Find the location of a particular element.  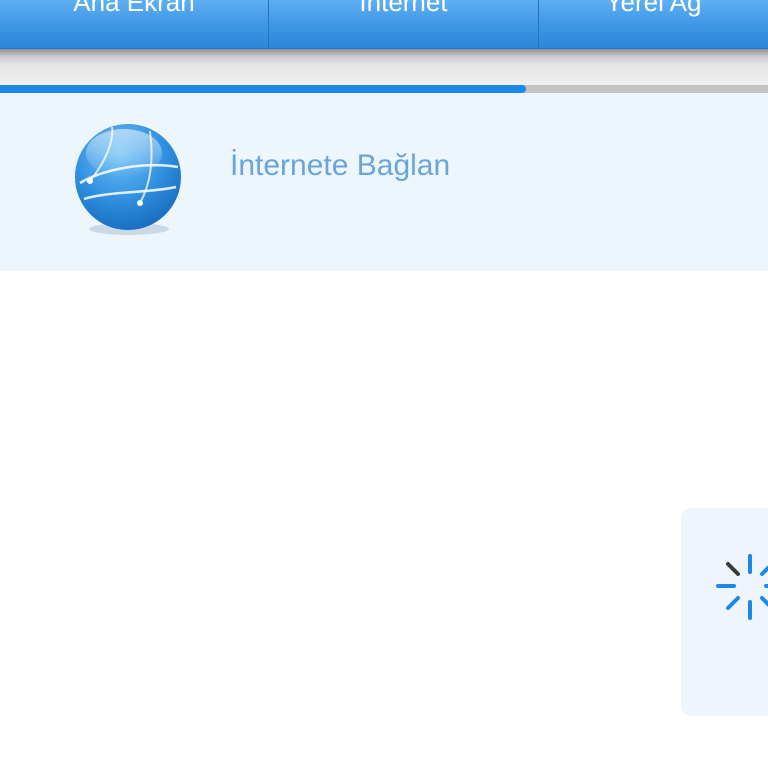

tab-local-network-label: Yerel Ağ is located at coordinates (653, 8).